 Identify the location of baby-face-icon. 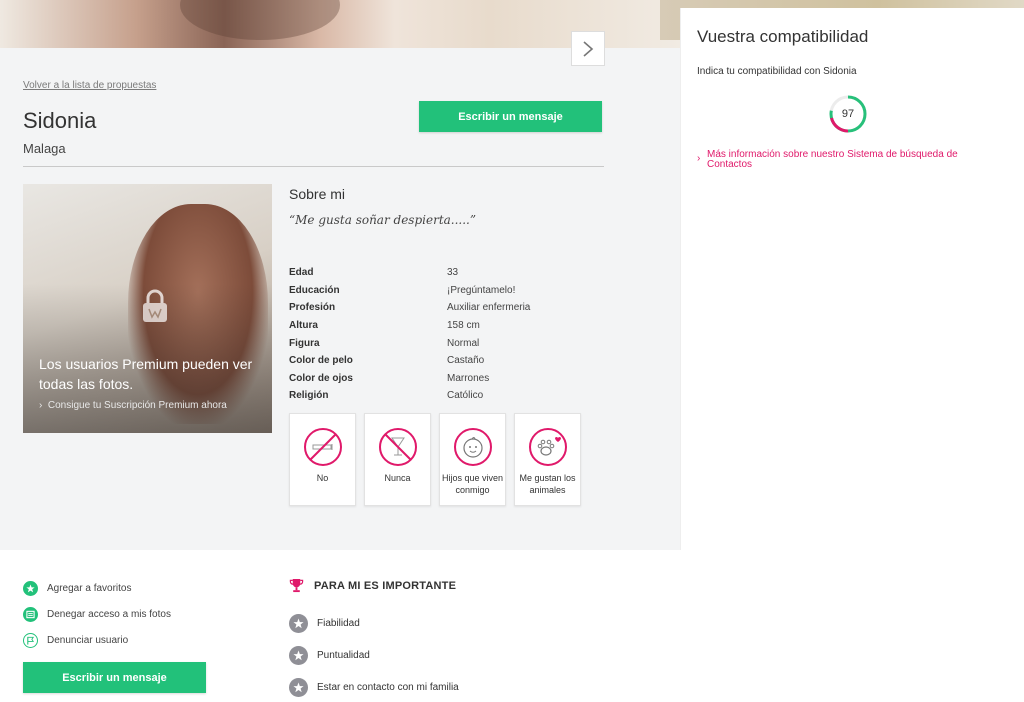
(472, 447).